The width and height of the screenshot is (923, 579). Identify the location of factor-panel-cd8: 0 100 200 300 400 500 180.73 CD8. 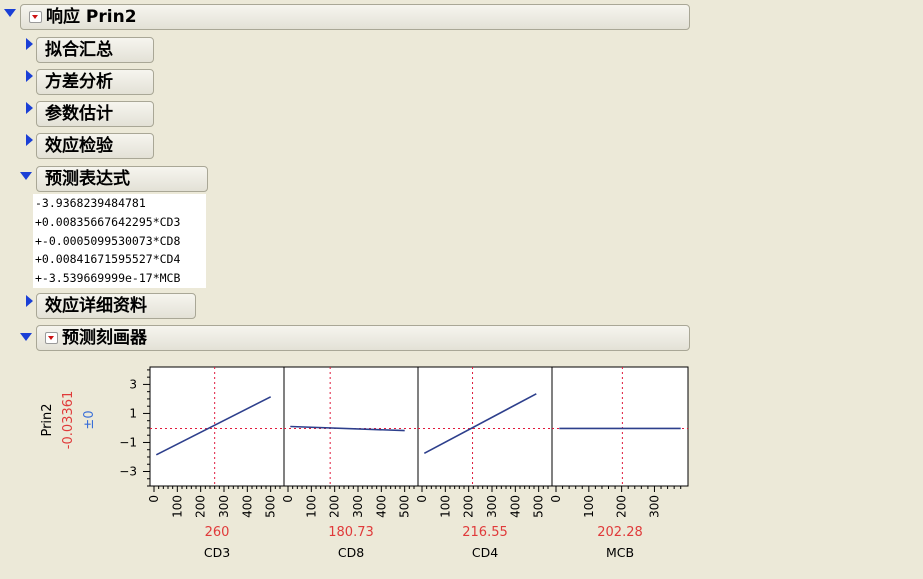
(350, 463).